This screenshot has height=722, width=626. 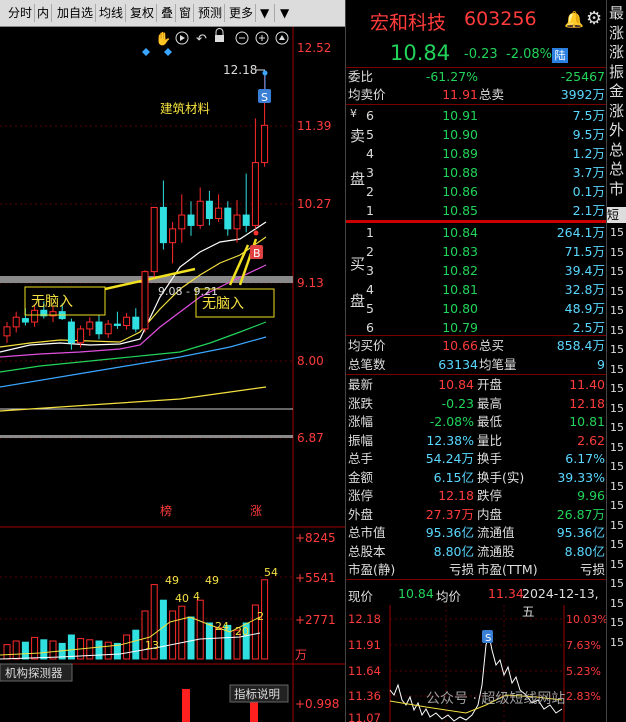 What do you see at coordinates (364, 671) in the screenshot?
I see `mini-left-tick: 11.64` at bounding box center [364, 671].